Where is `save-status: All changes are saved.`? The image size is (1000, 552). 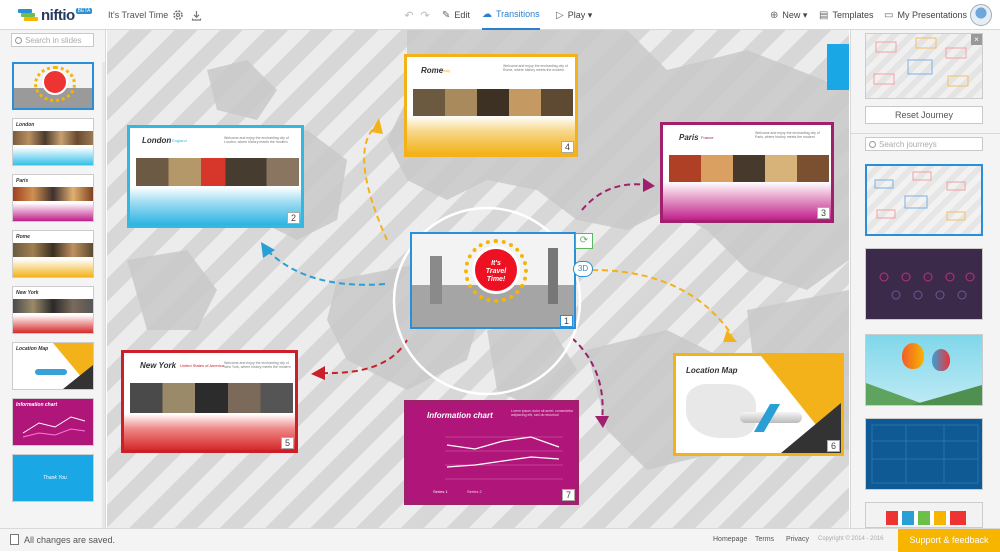
save-status: All changes are saved. is located at coordinates (62, 539).